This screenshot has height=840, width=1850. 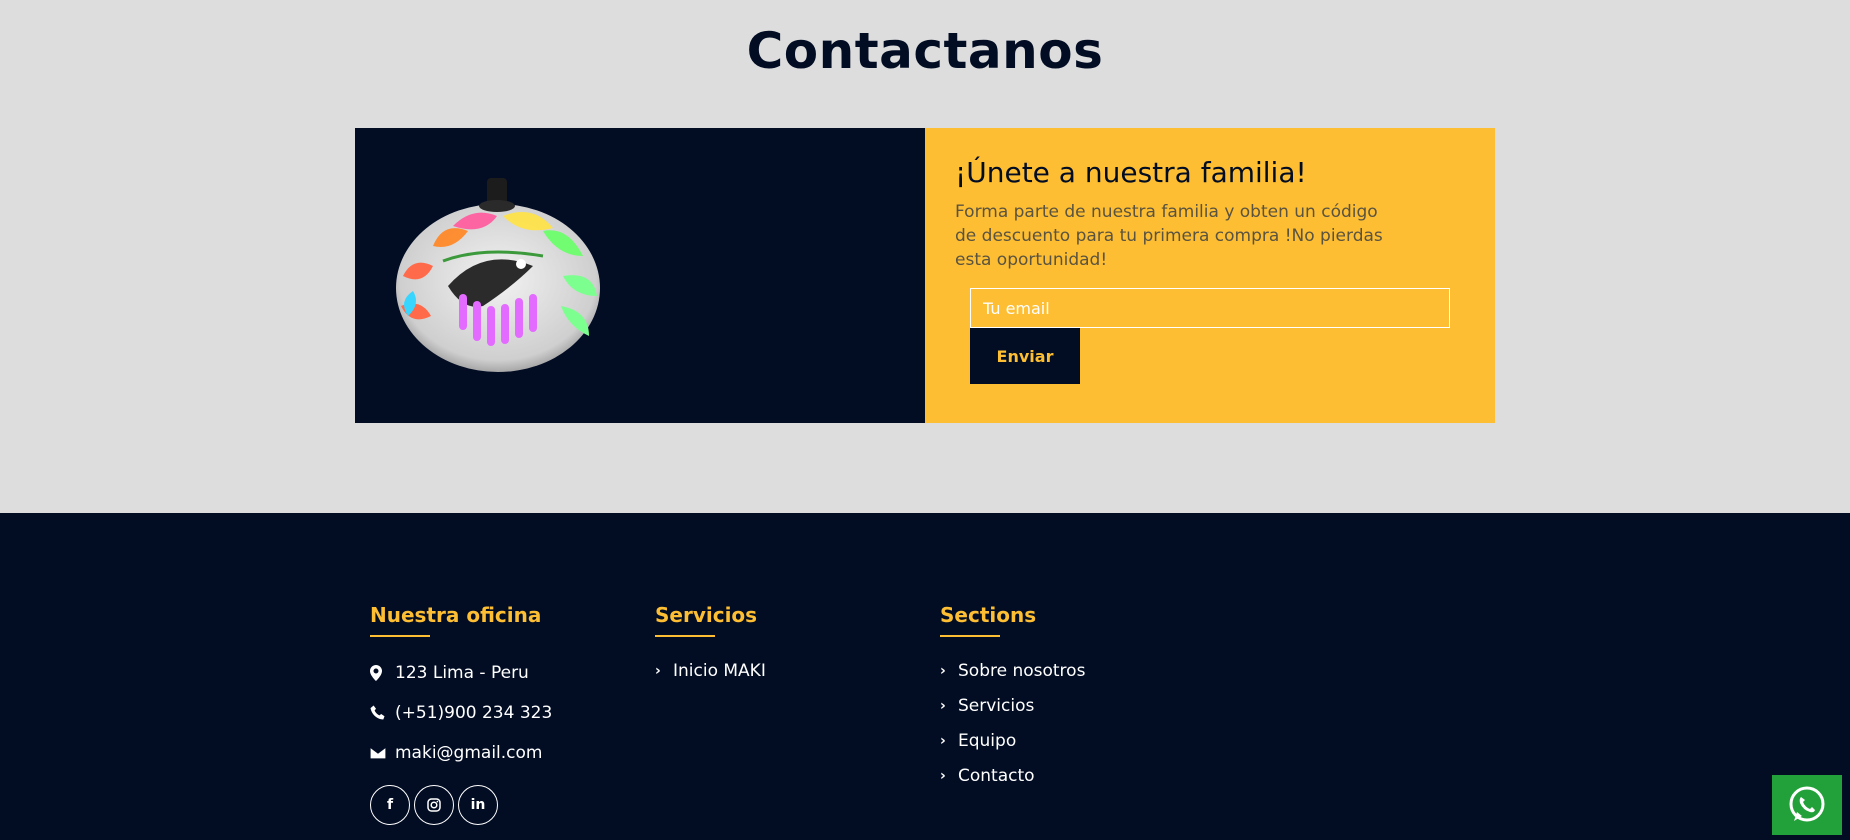 What do you see at coordinates (685, 636) in the screenshot?
I see `services-title-underline` at bounding box center [685, 636].